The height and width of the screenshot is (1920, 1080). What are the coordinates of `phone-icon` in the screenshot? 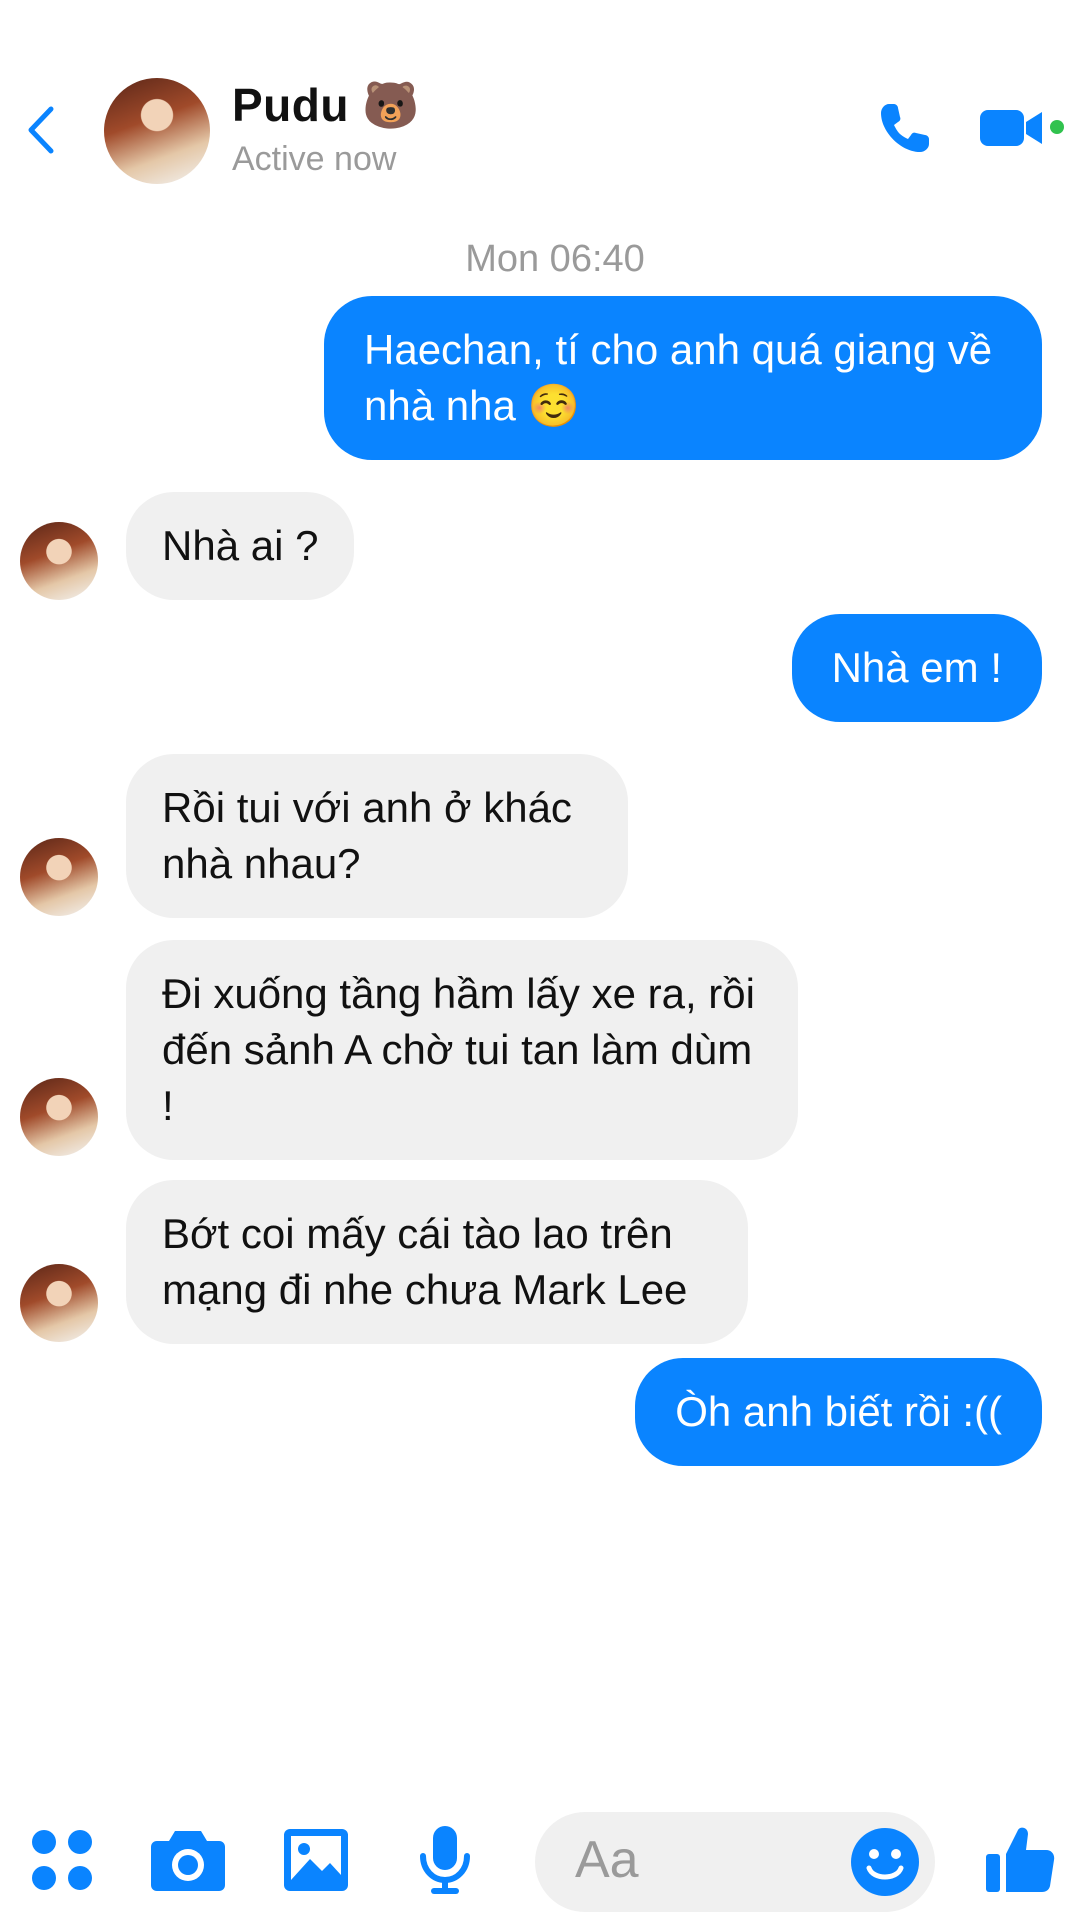 It's located at (905, 128).